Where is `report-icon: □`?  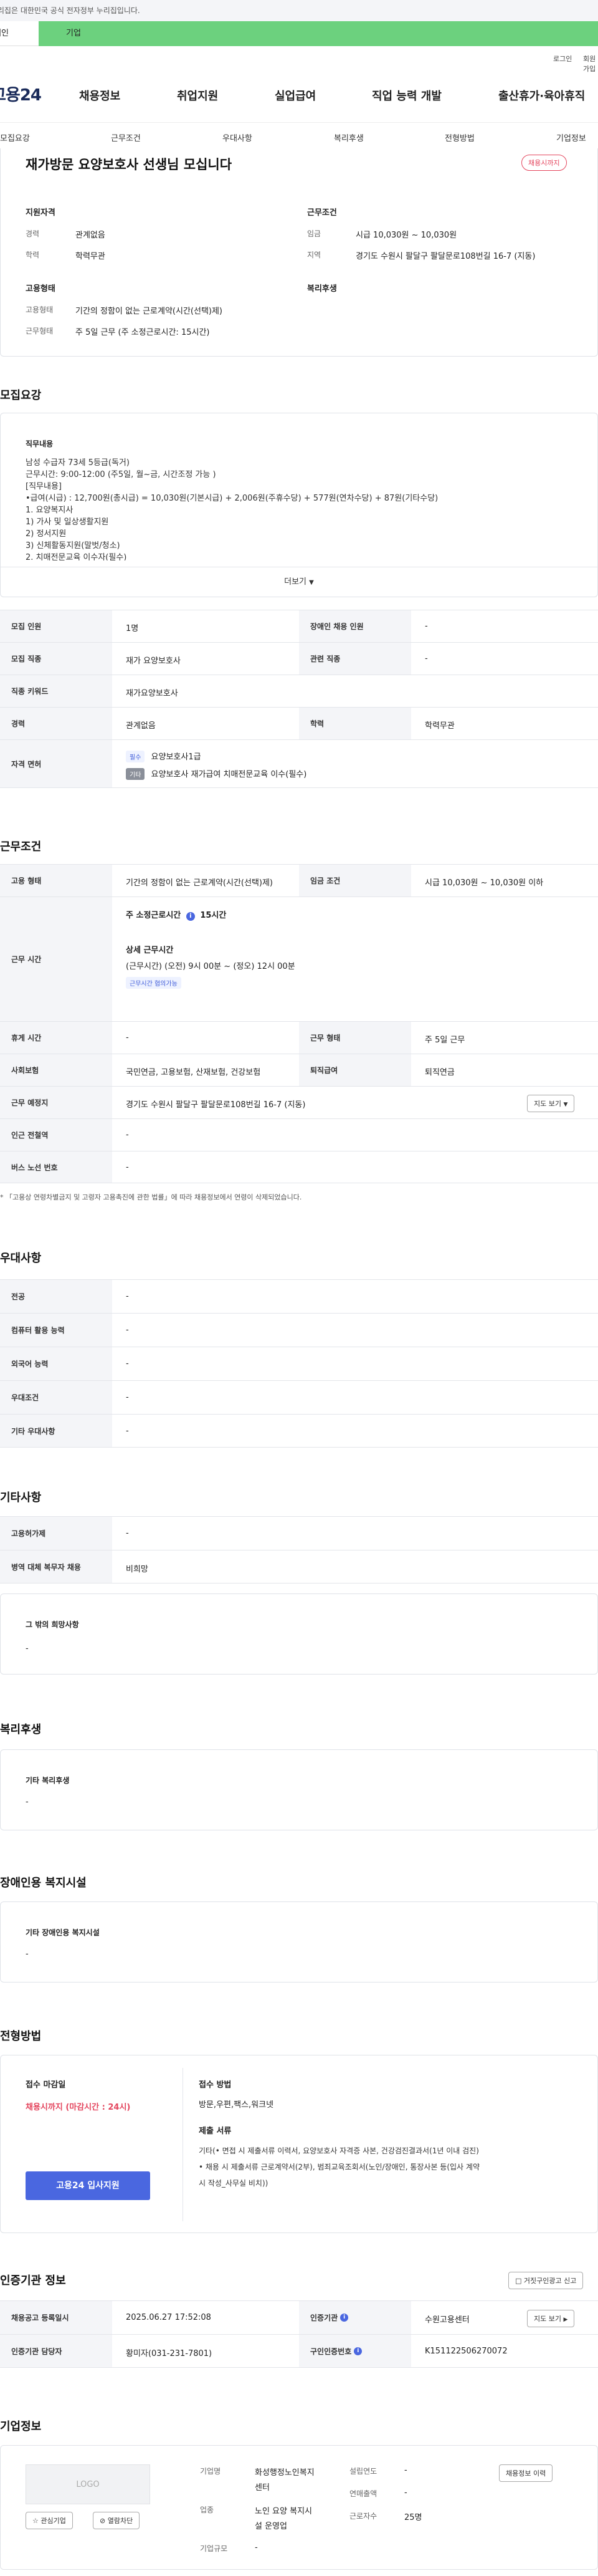 report-icon: □ is located at coordinates (518, 2281).